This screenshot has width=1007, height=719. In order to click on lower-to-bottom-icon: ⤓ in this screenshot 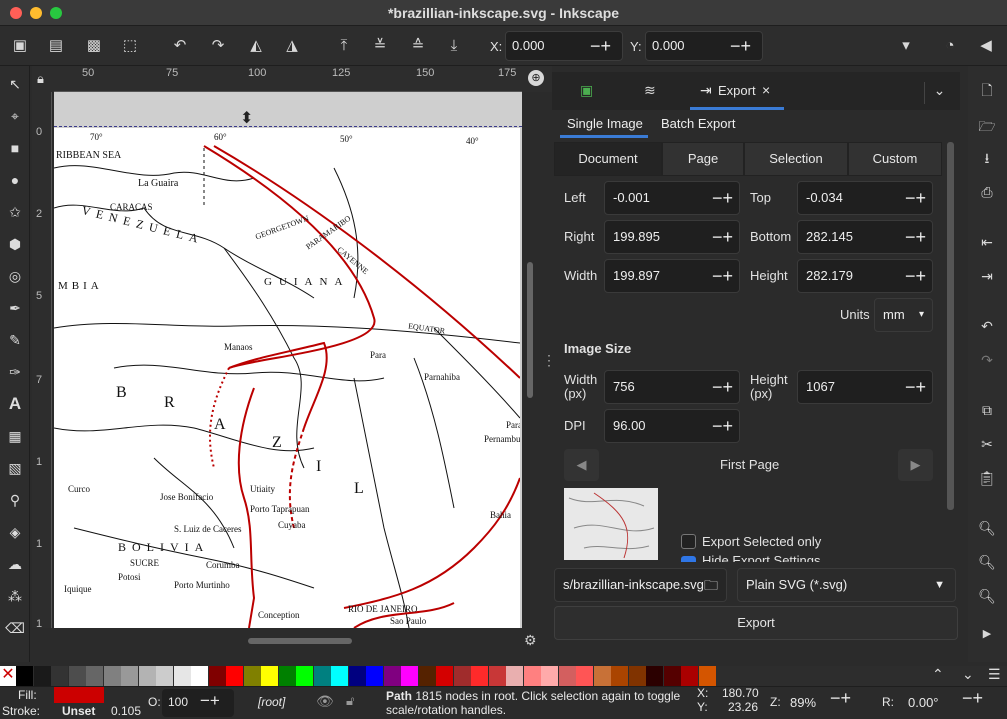, I will do `click(454, 46)`.